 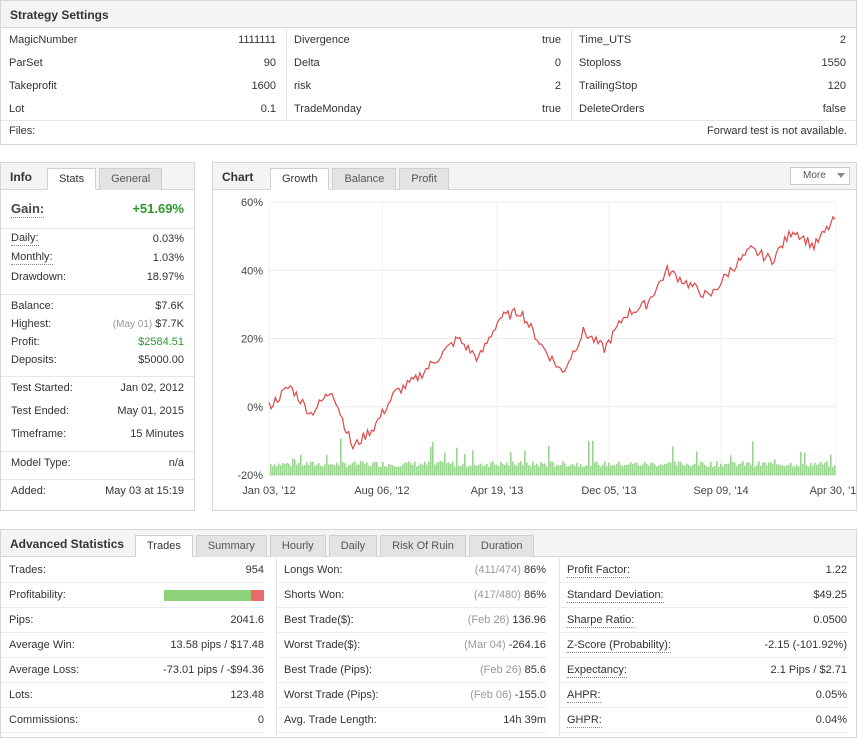 I want to click on adv-row-expectancy: Expectancy: 2.1 Pips / $2.71, so click(x=703, y=670).